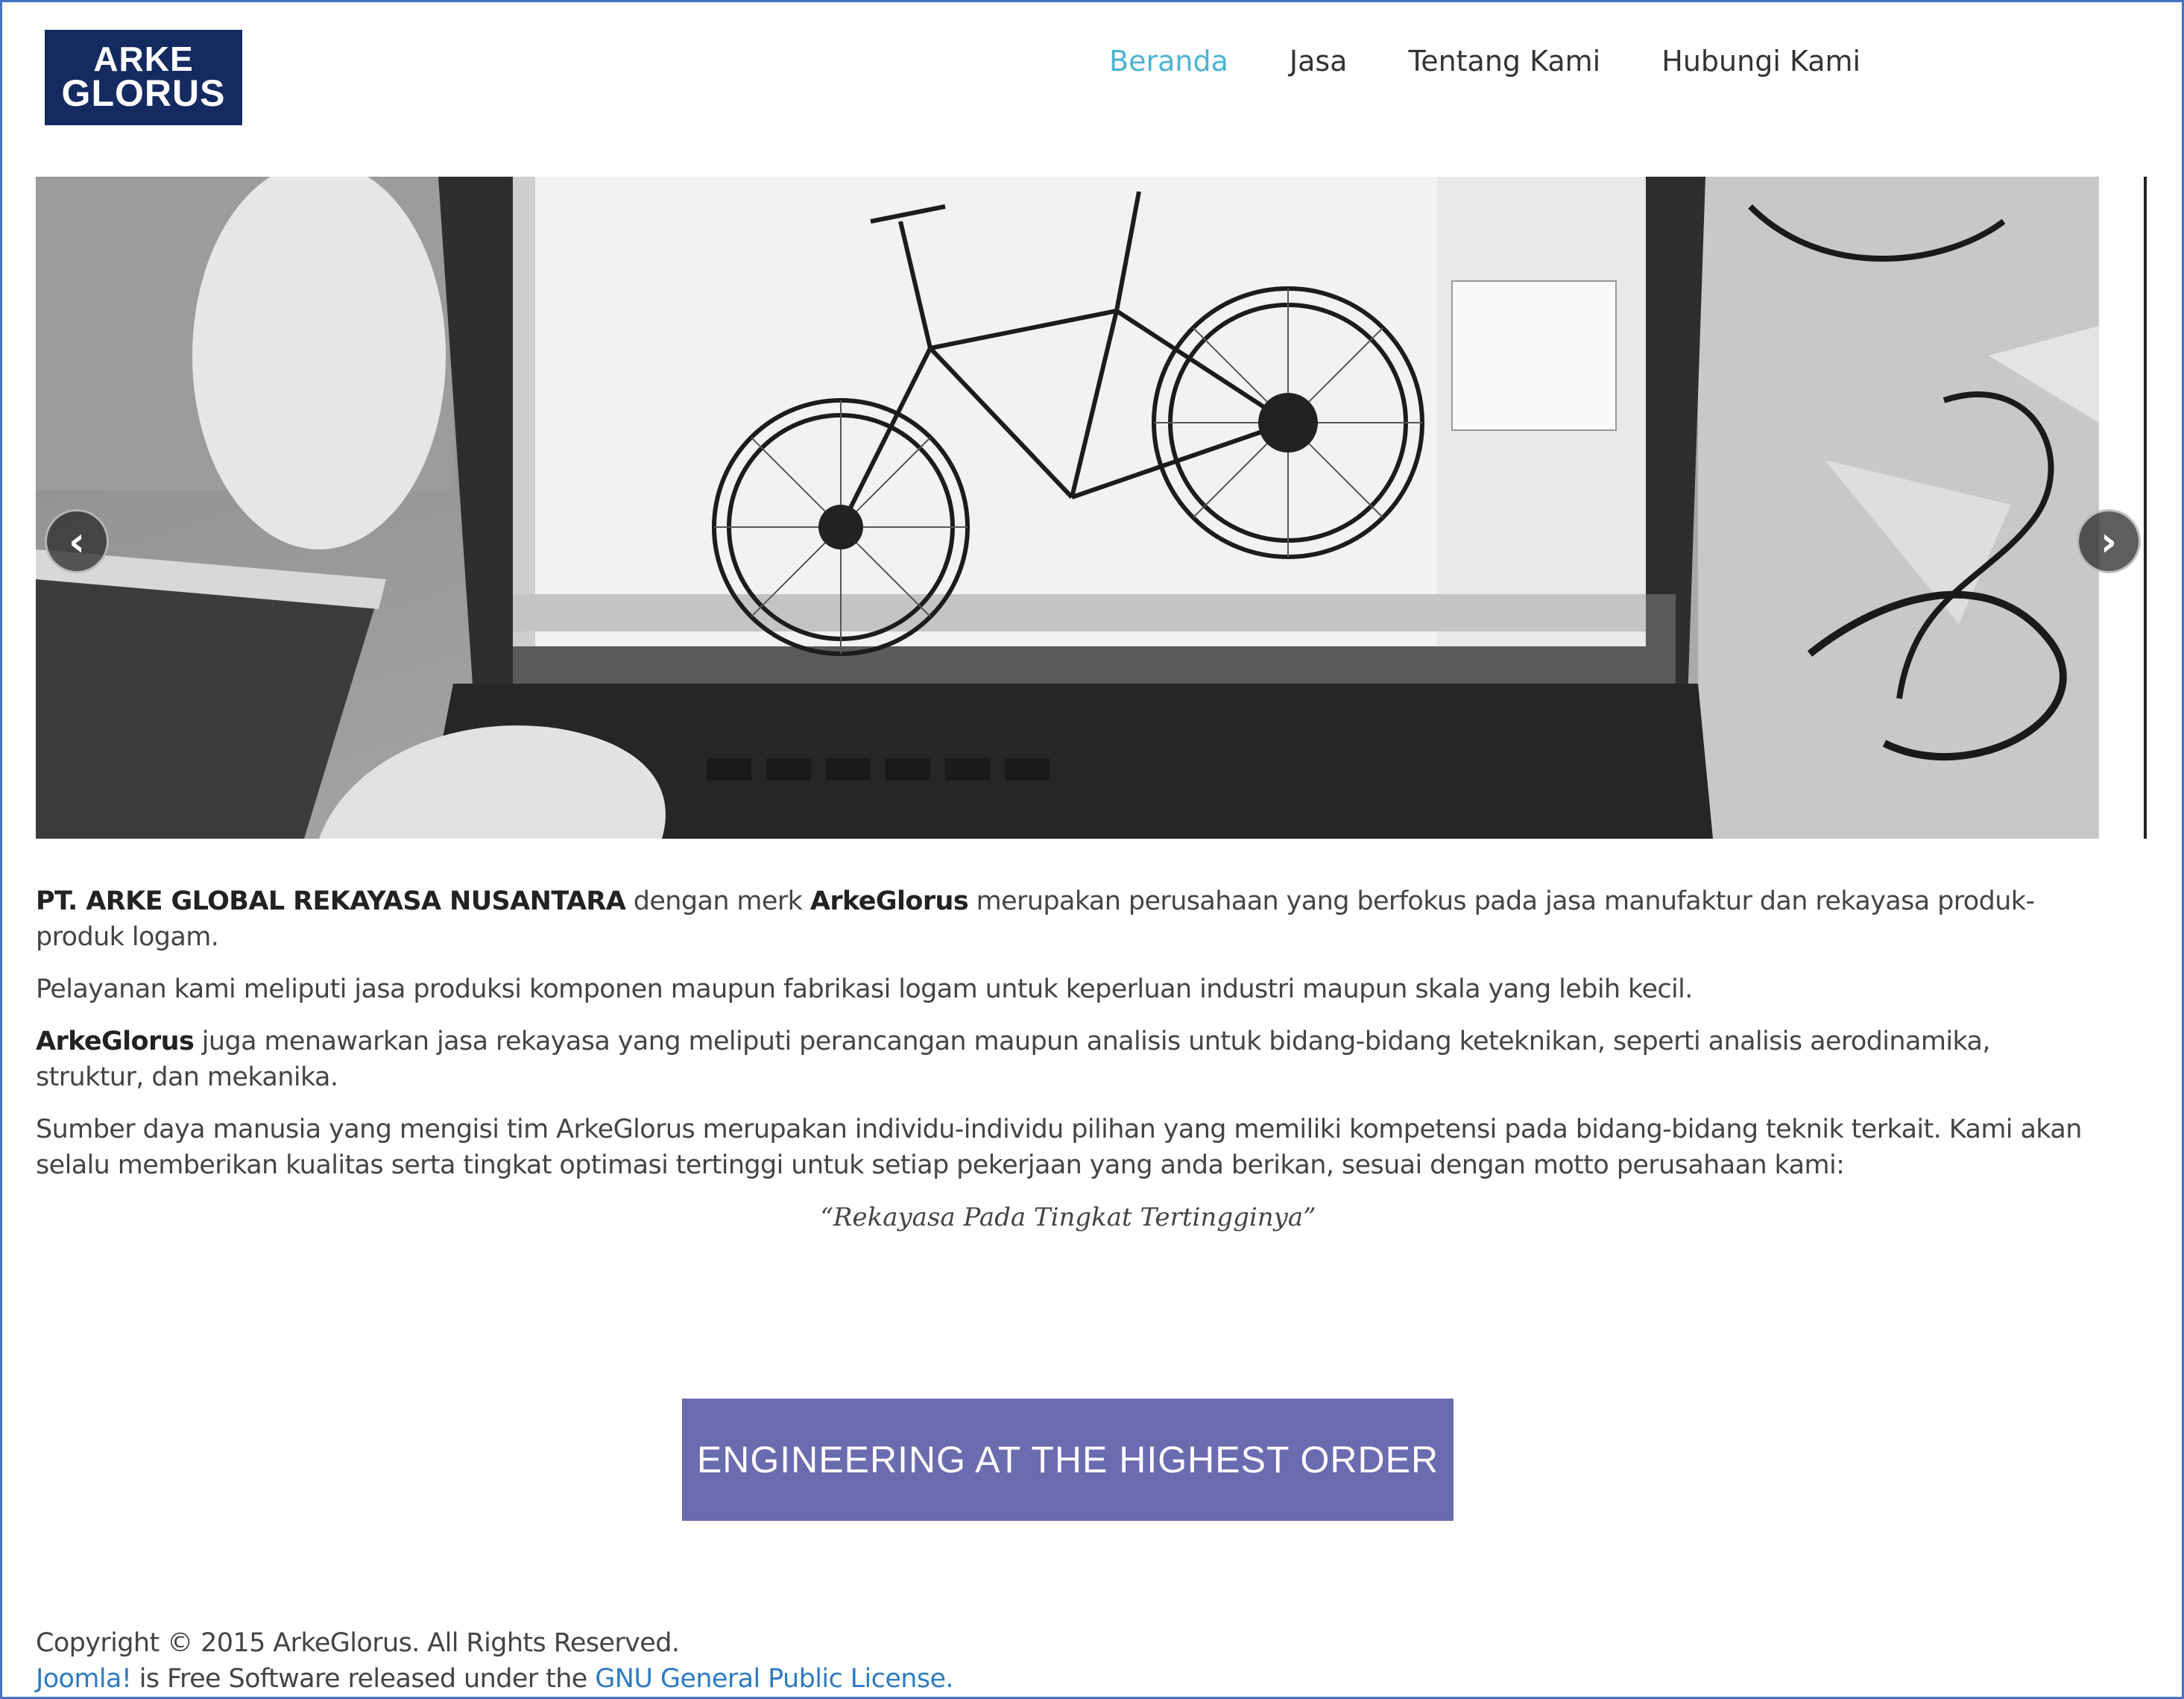 The image size is (2184, 1699). Describe the element at coordinates (774, 1679) in the screenshot. I see `gpl-license-link: GNU General Public License.` at that location.